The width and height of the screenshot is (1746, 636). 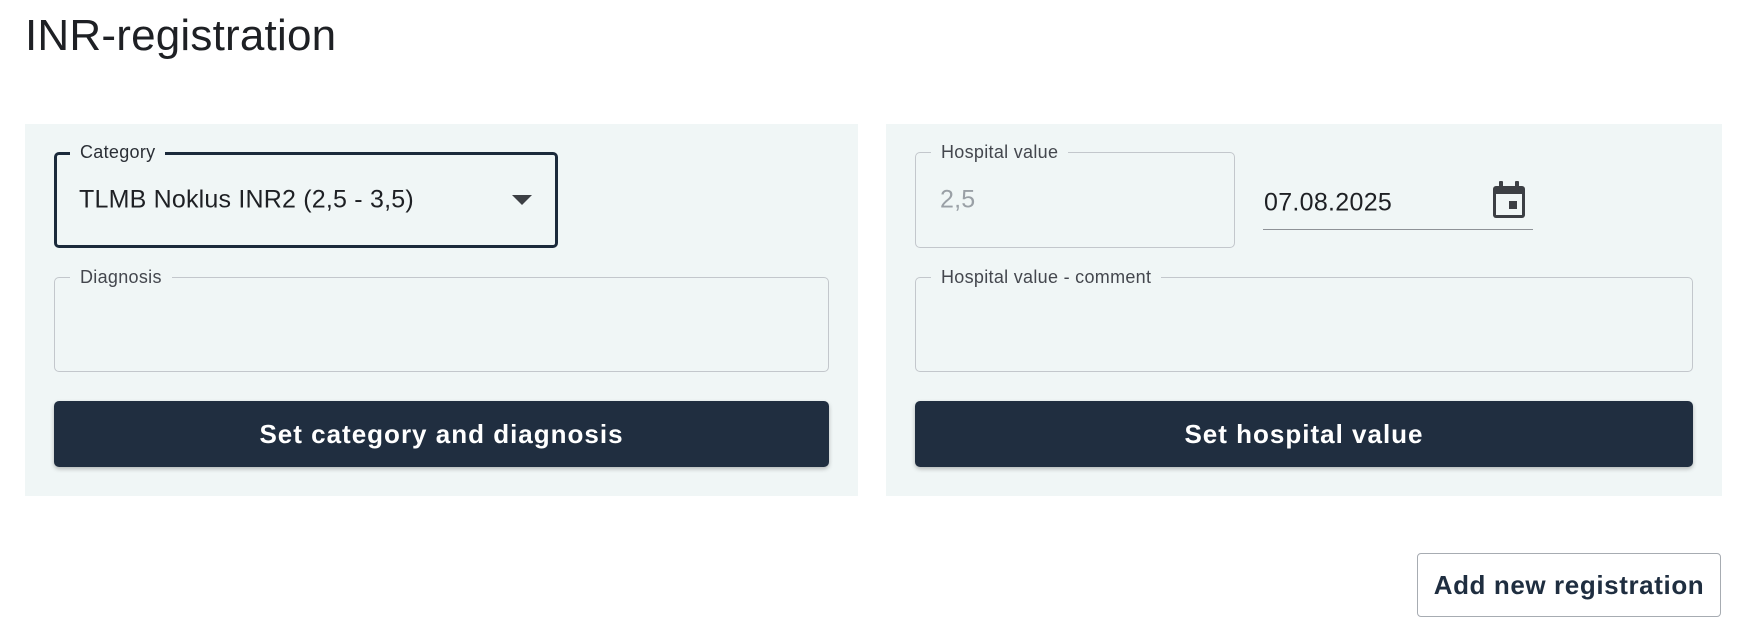 I want to click on hospital-value-comment-field: Hospital value - comment, so click(x=1304, y=319).